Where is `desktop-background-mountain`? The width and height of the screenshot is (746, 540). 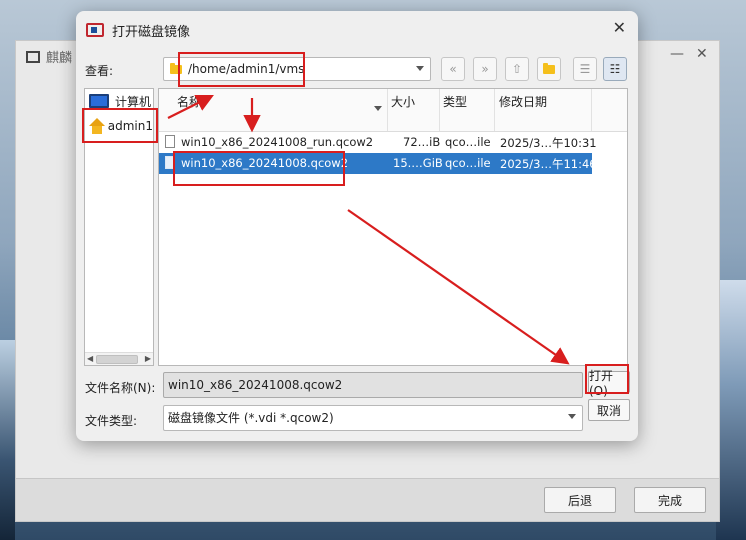
desktop-background-mountain is located at coordinates (731, 410).